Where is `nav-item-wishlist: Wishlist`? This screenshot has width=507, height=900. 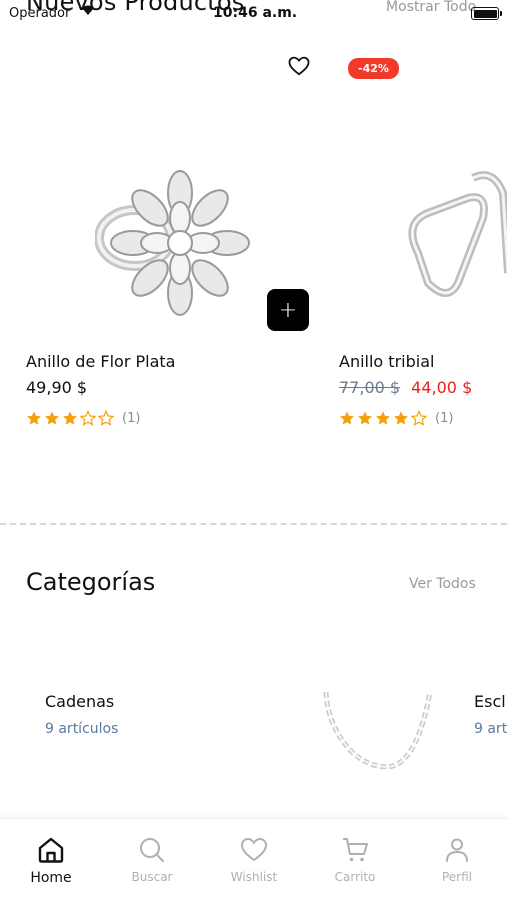
nav-item-wishlist: Wishlist is located at coordinates (254, 859).